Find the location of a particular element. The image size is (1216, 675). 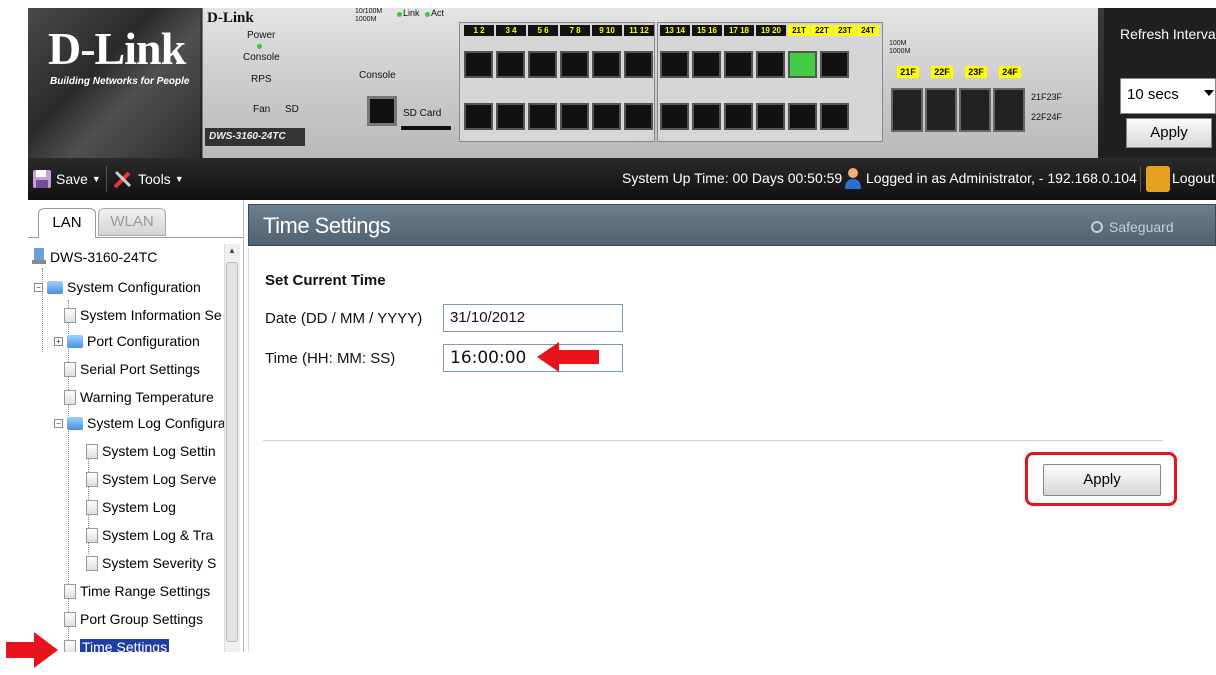

tree-item-port-group-settings: Port Group Settings is located at coordinates (133, 619).